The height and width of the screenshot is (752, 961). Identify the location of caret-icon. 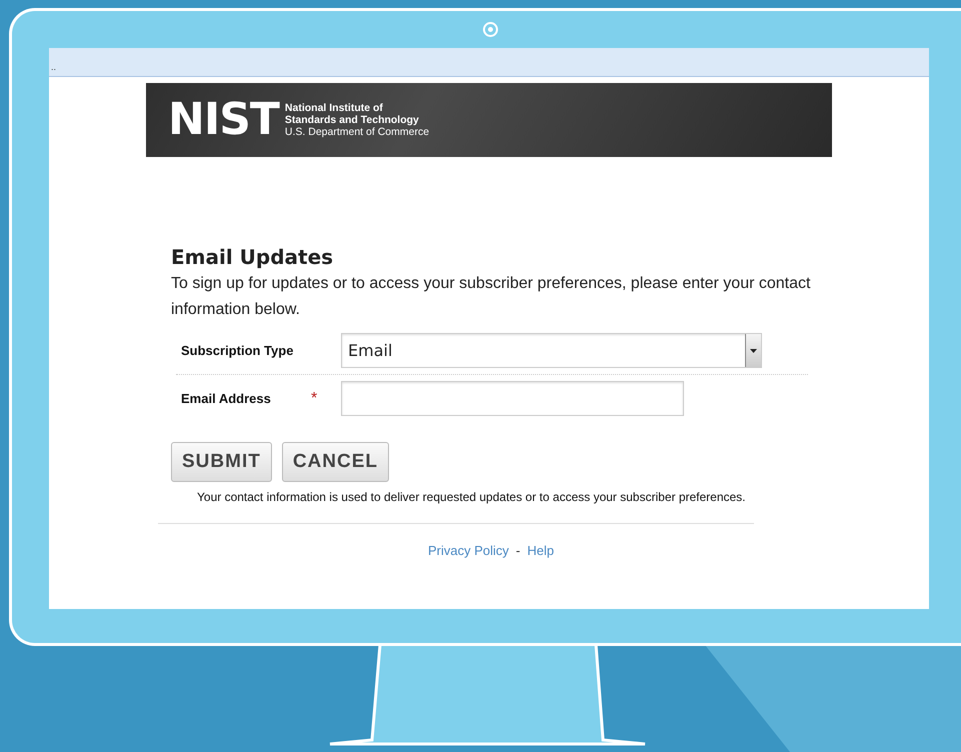
(753, 350).